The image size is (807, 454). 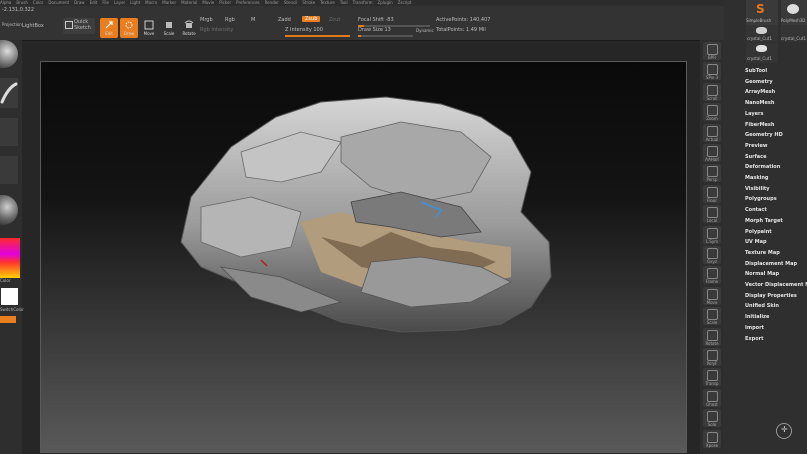 I want to click on menu-item: Light, so click(x=135, y=2).